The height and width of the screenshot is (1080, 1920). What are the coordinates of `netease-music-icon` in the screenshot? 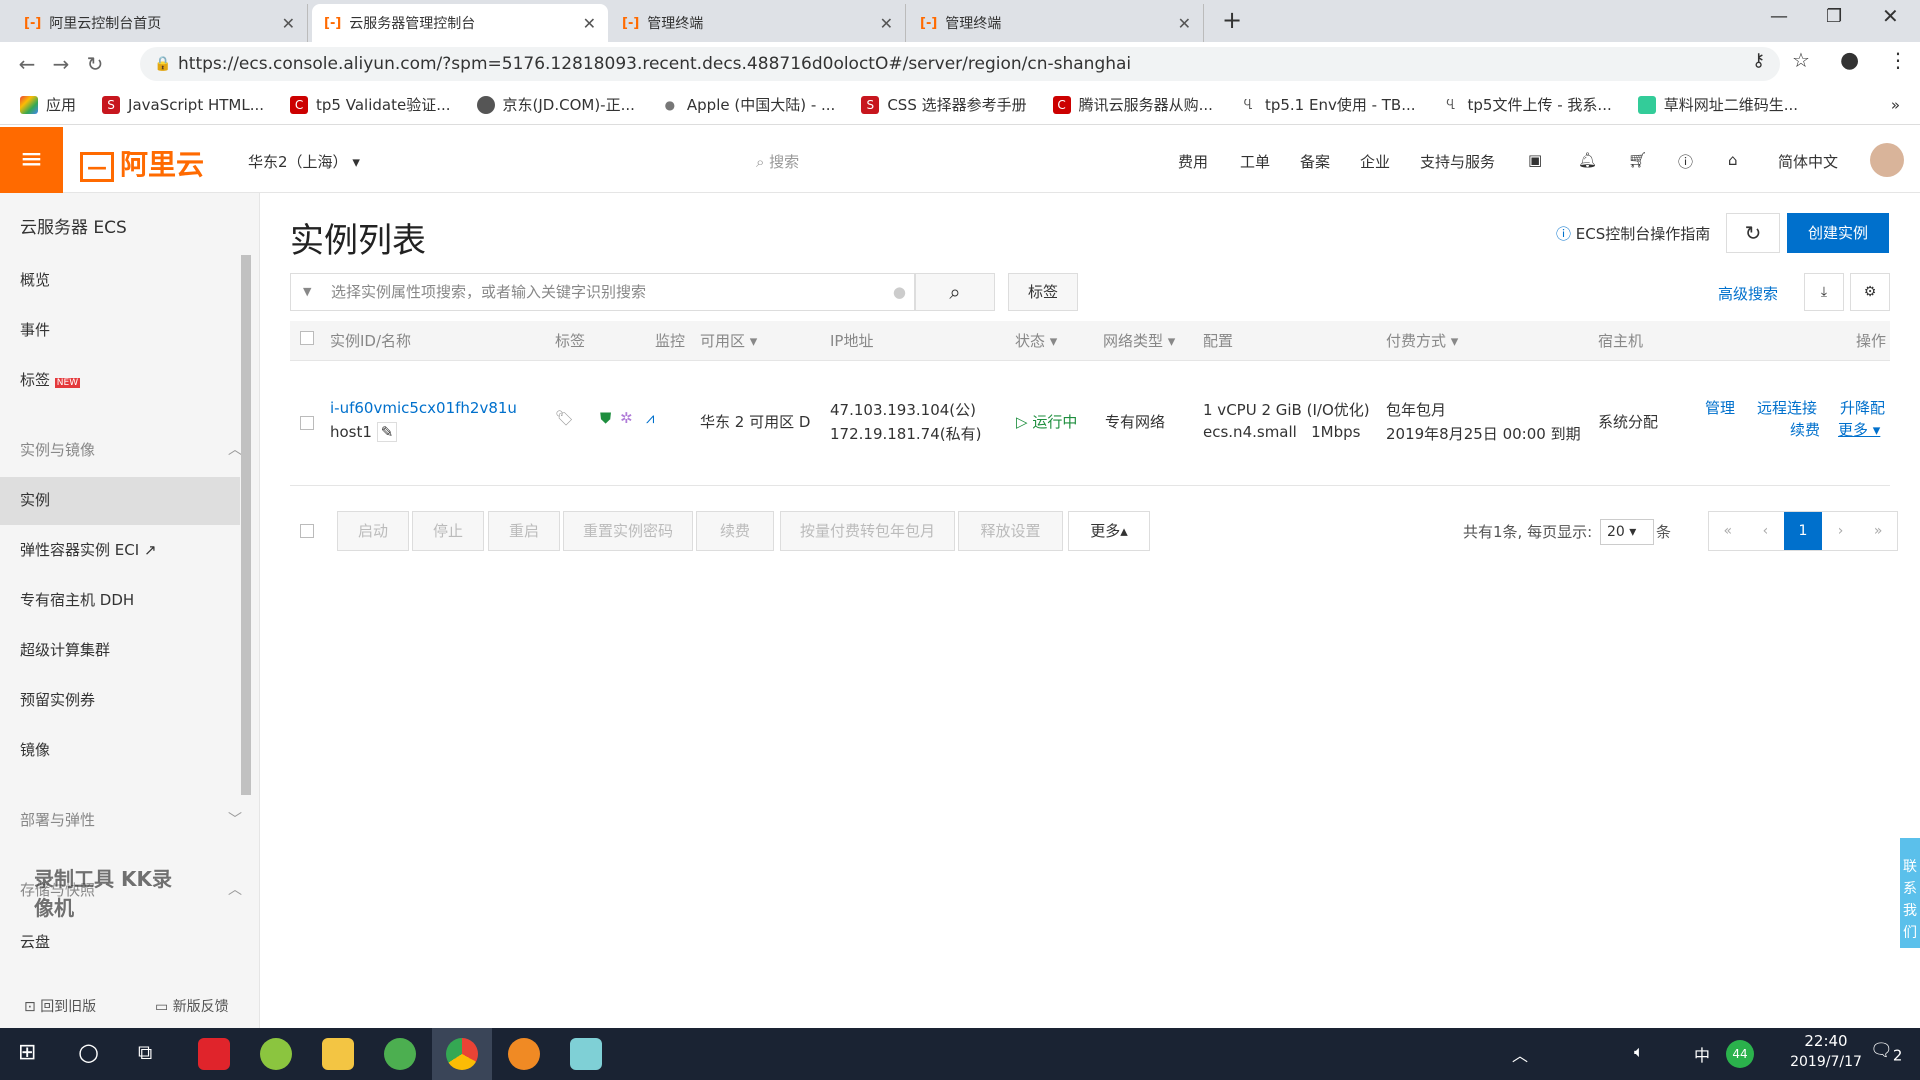 It's located at (214, 1054).